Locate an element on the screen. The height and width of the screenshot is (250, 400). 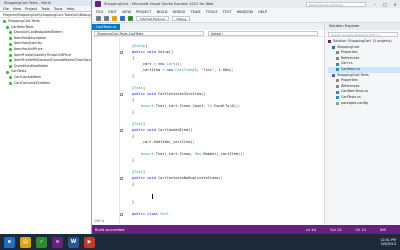
open-folder-icon is located at coordinates (114, 18).